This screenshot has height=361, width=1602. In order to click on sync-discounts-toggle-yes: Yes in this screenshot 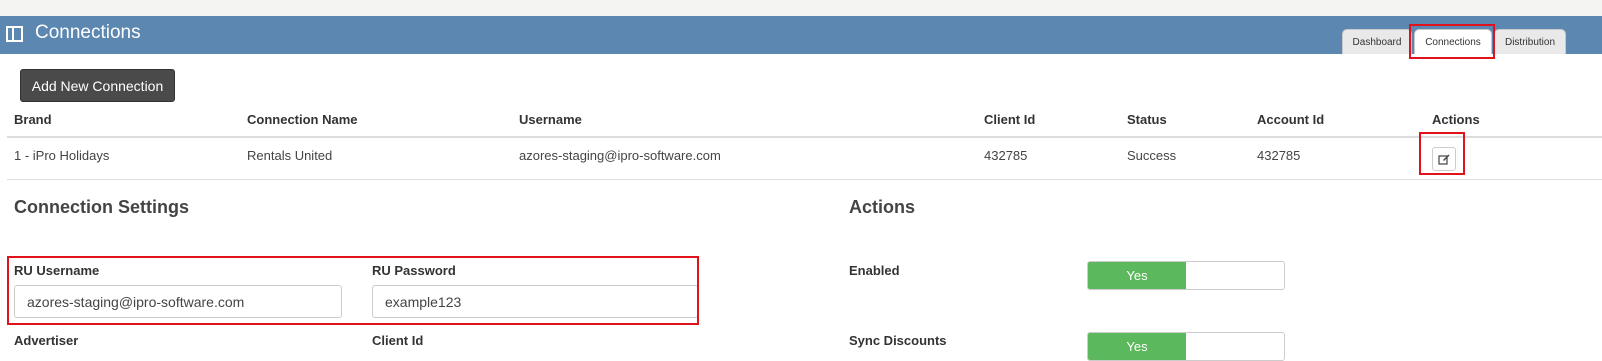, I will do `click(1137, 346)`.